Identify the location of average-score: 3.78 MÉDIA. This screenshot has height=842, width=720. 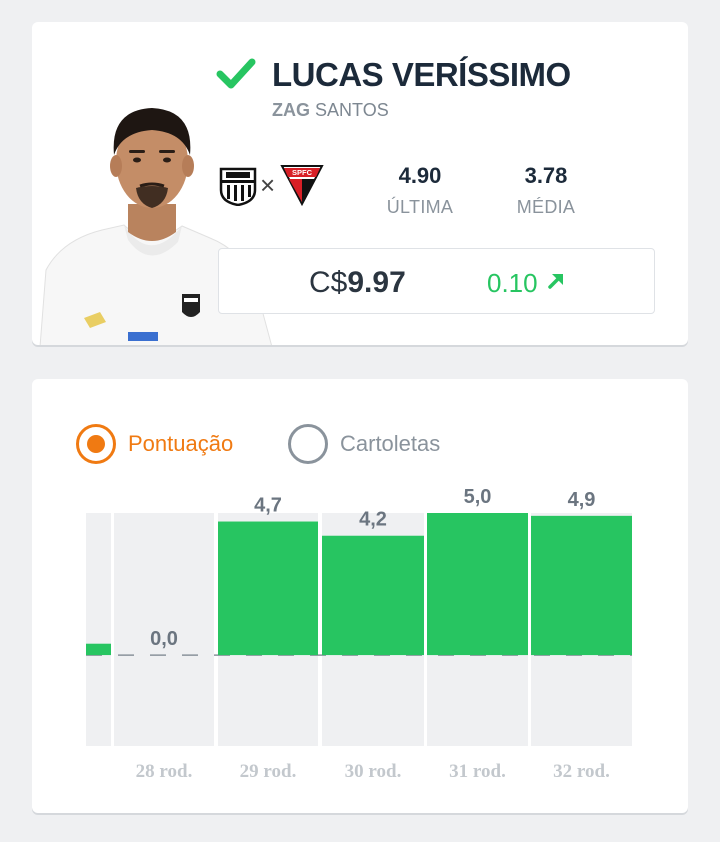
(546, 190).